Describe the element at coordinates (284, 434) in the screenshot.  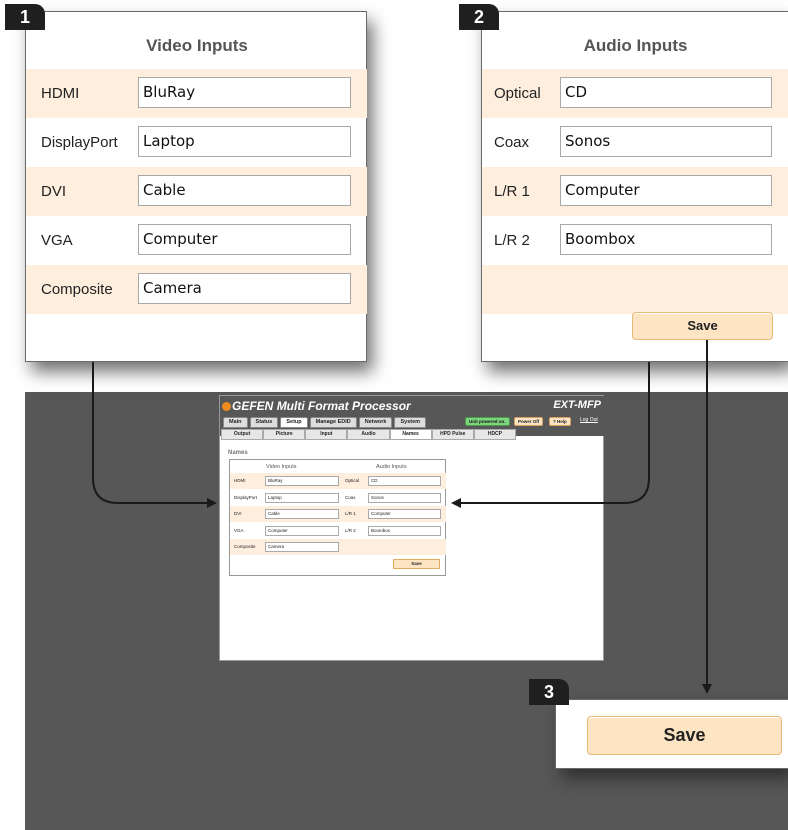
I see `subtab-picture: Picture` at that location.